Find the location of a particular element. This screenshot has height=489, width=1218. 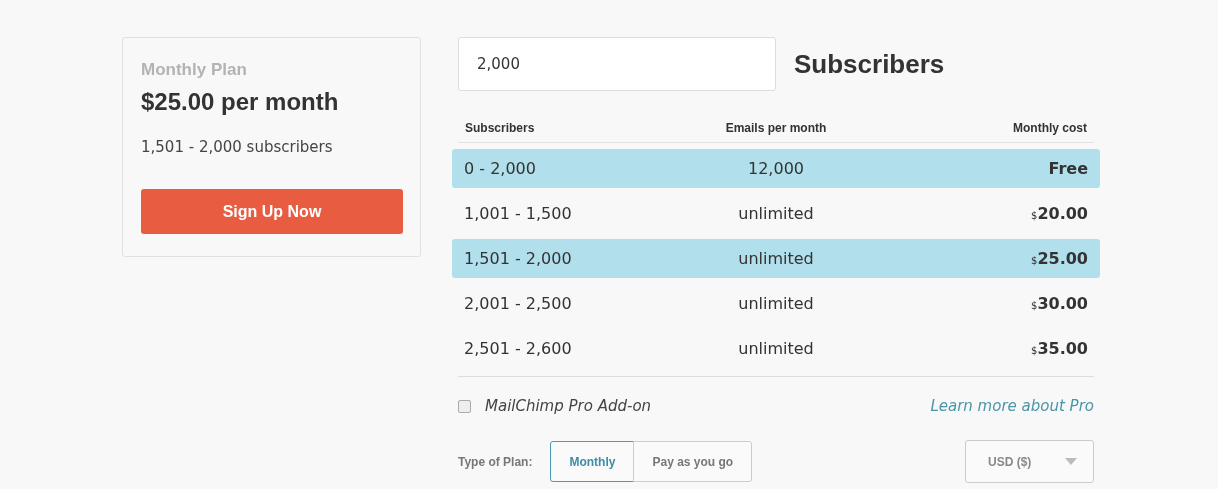

cost-cell-text: Free is located at coordinates (1067, 168).